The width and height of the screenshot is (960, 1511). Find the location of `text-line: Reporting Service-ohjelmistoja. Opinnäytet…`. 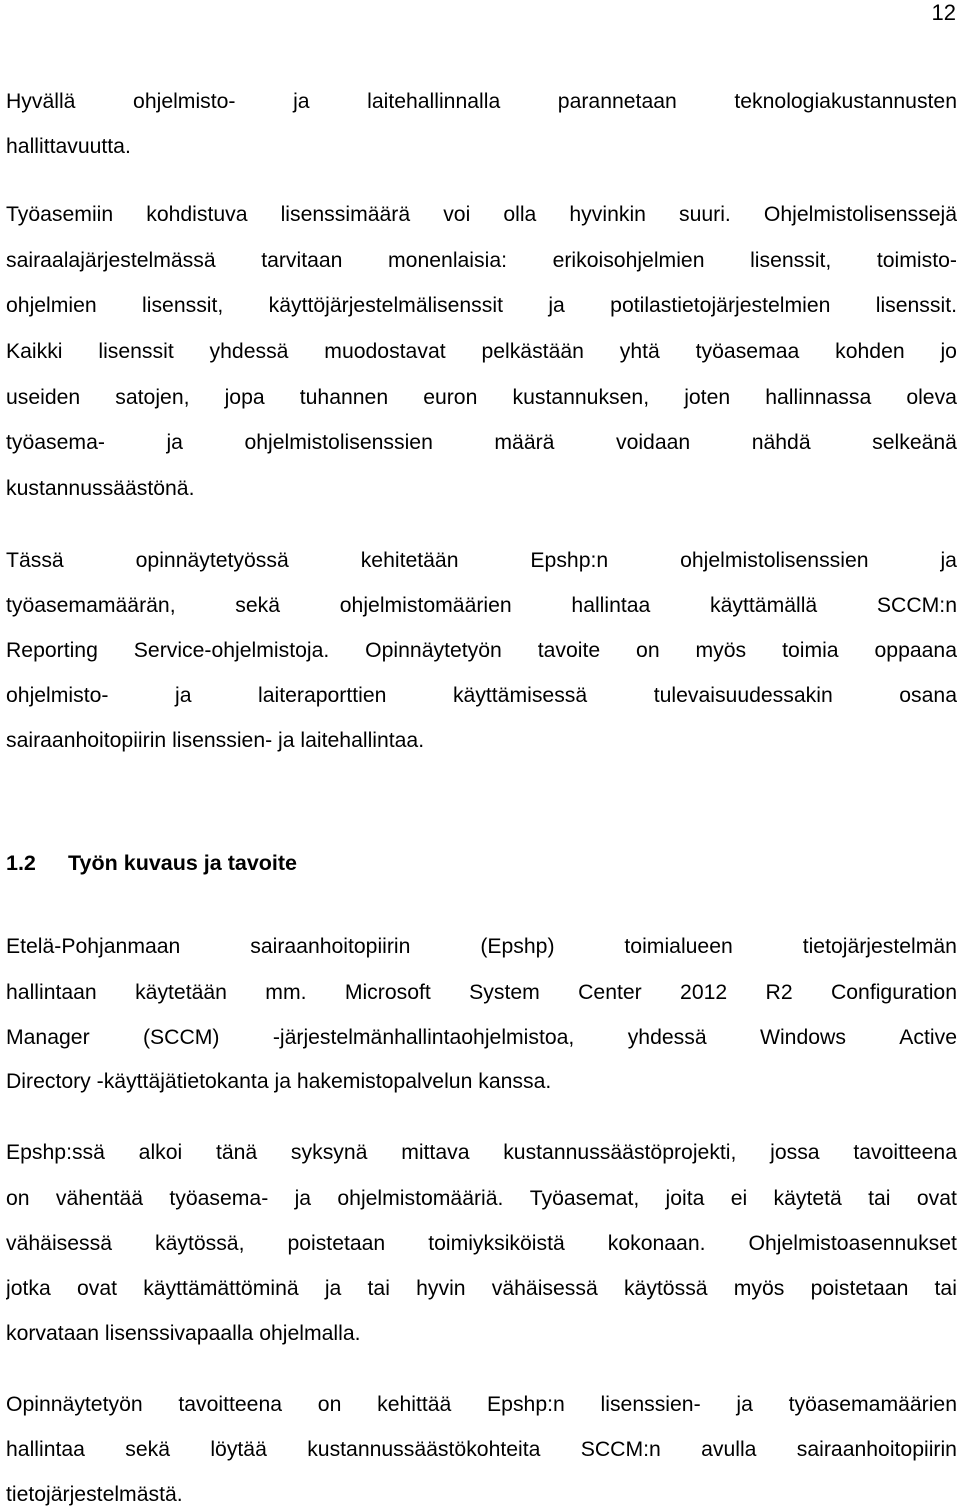

text-line: Reporting Service-ohjelmistoja. Opinnäytet… is located at coordinates (481, 651).